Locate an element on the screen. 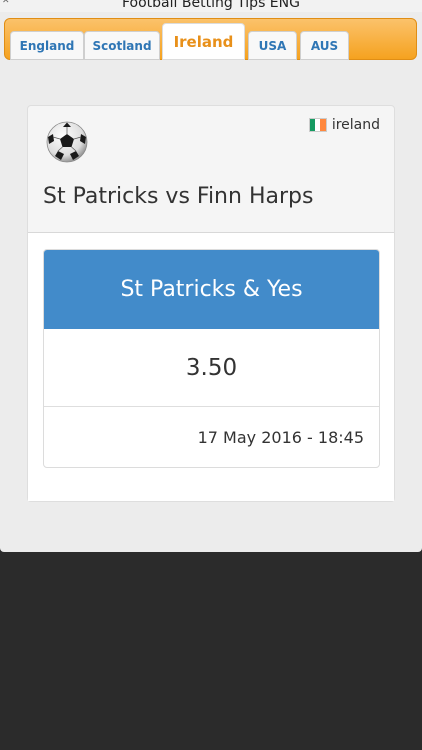  country-tag: ireland is located at coordinates (344, 125).